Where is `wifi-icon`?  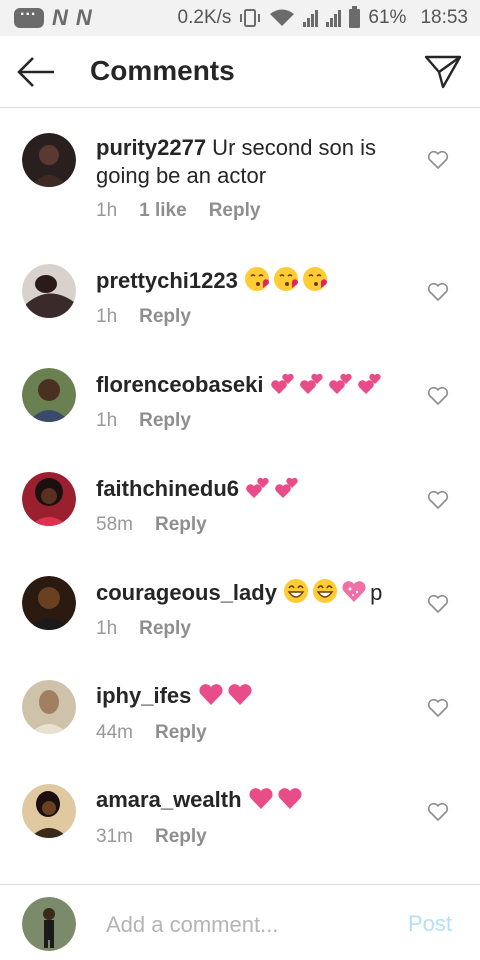
wifi-icon is located at coordinates (282, 17).